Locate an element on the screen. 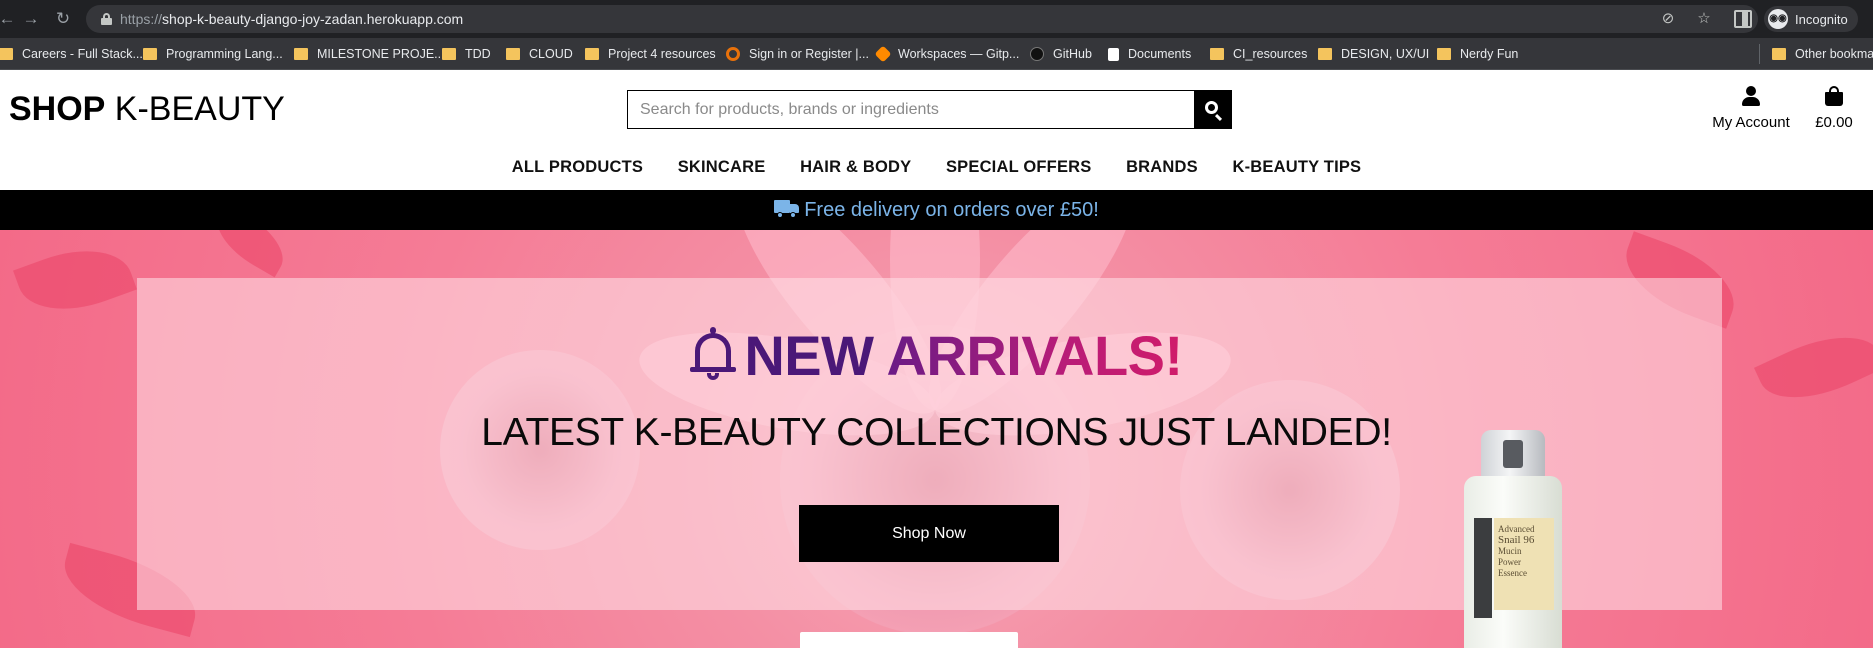  reload-icon: ↻ is located at coordinates (63, 19).